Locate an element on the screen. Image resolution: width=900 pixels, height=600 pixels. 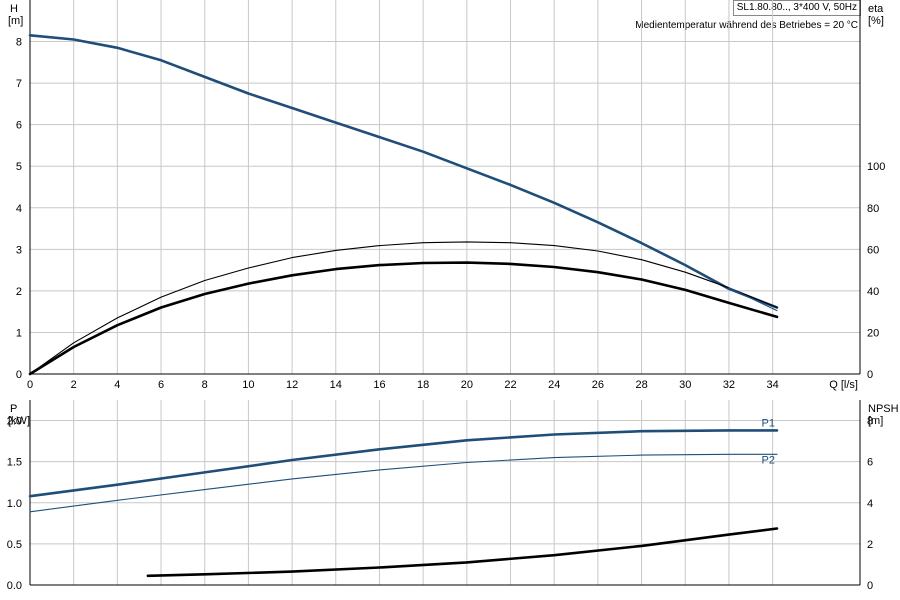
y-left-tick-label: 0.0 is located at coordinates (14, 586).